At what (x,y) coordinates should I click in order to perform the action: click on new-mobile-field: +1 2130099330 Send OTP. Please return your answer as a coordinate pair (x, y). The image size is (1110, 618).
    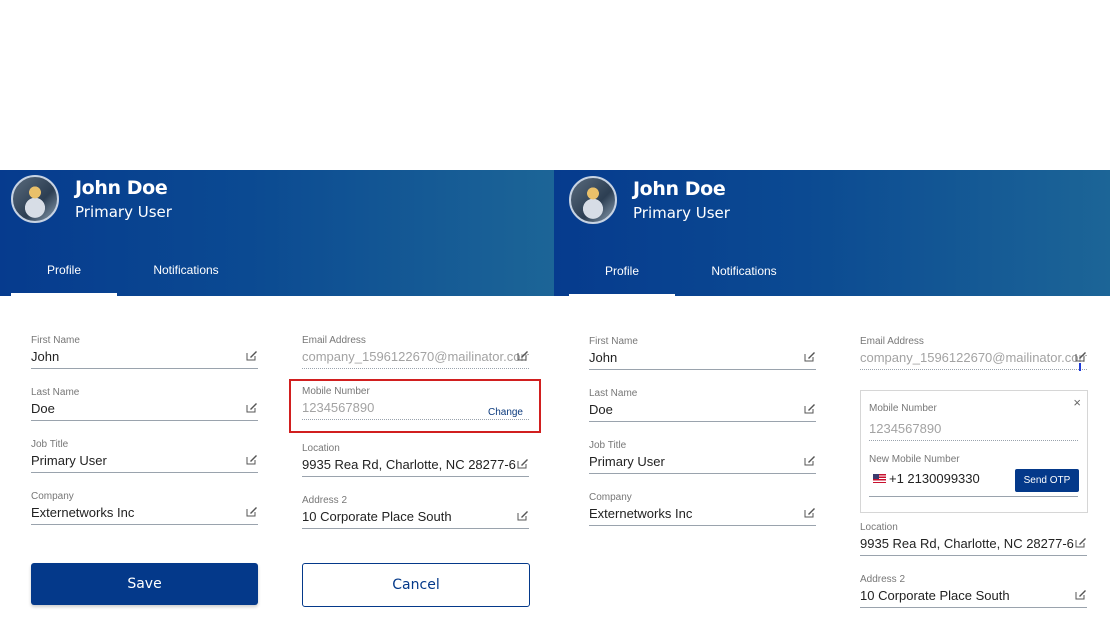
    Looking at the image, I should click on (974, 483).